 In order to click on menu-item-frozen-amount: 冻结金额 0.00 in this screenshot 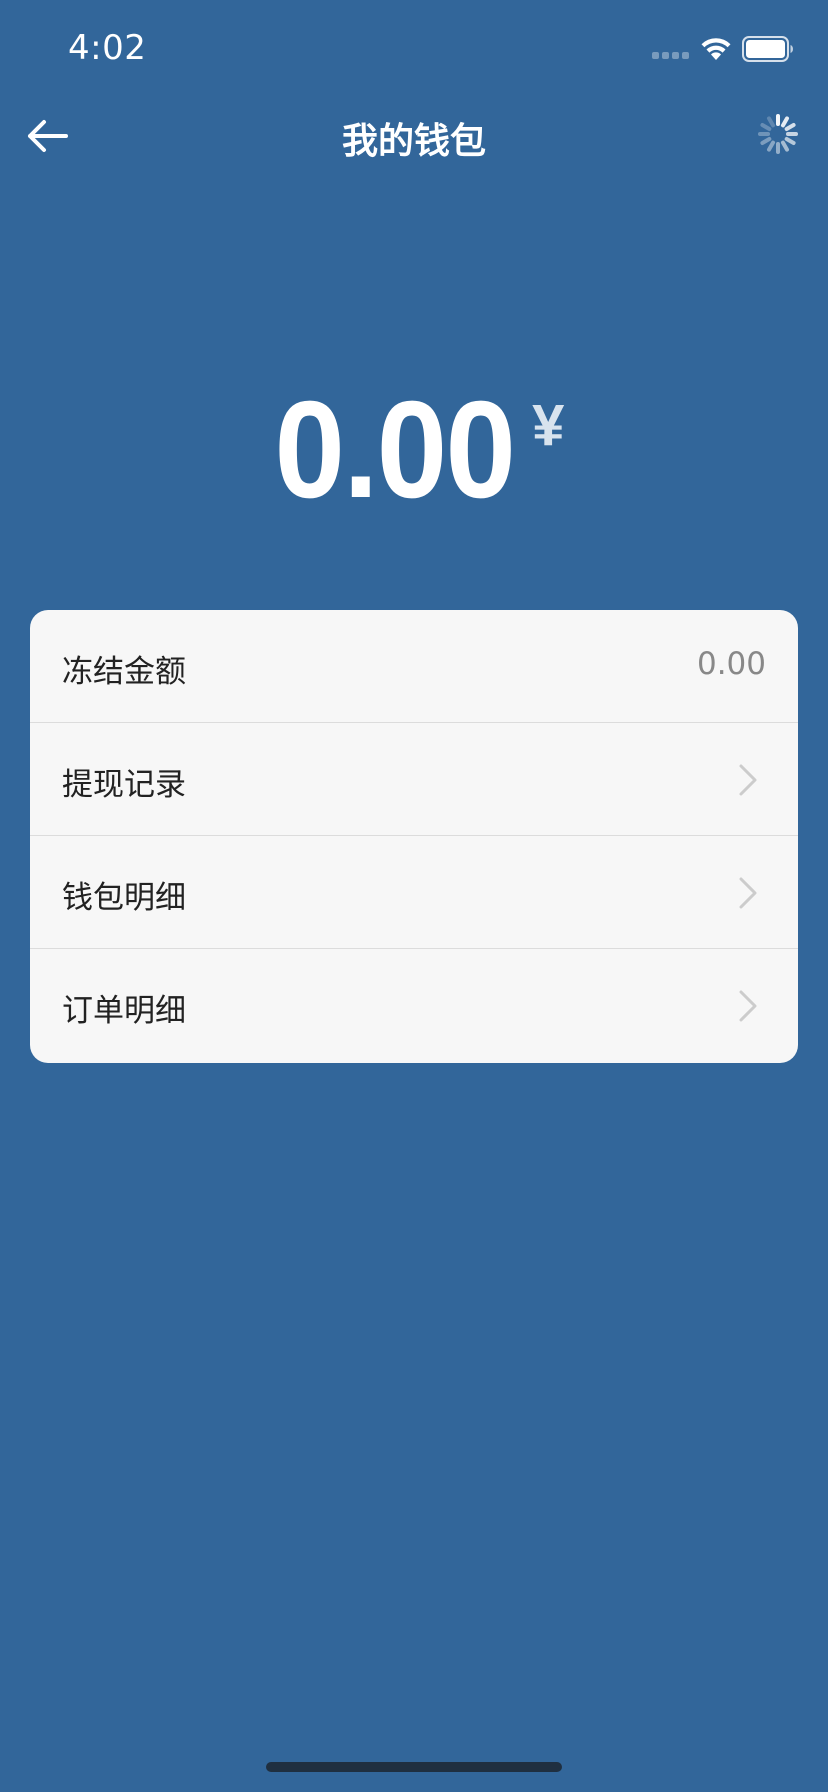, I will do `click(414, 666)`.